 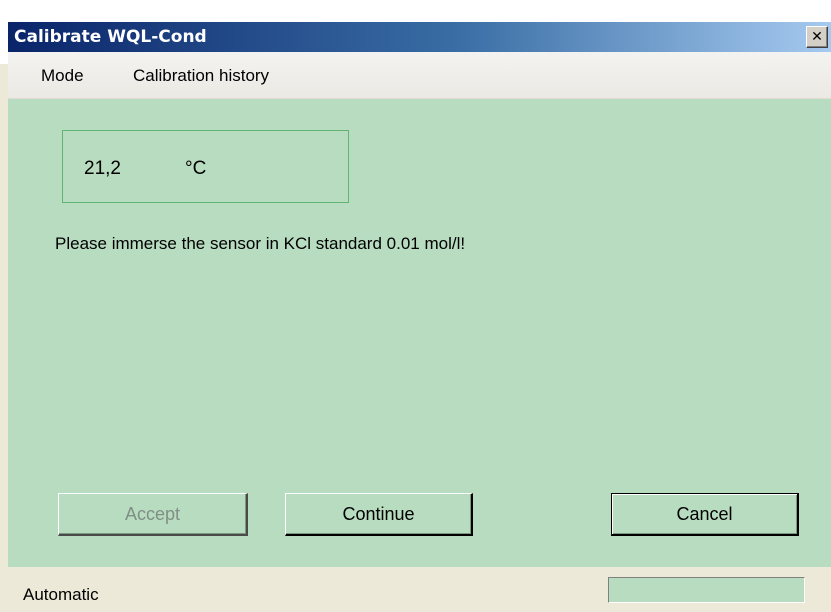 What do you see at coordinates (153, 514) in the screenshot?
I see `accept-button: Accept` at bounding box center [153, 514].